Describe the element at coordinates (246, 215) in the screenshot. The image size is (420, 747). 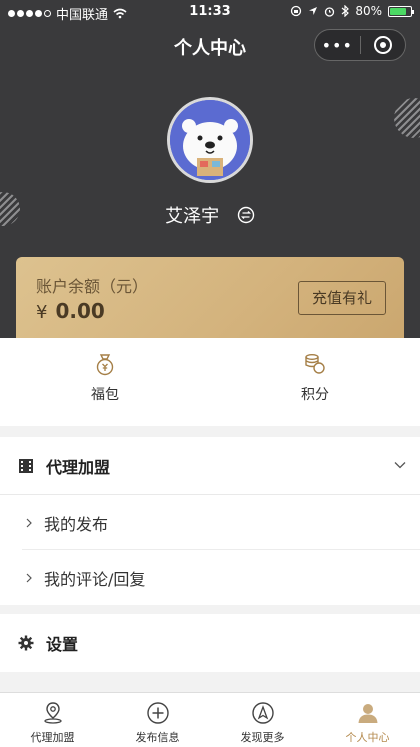
I see `switch-account-icon` at that location.